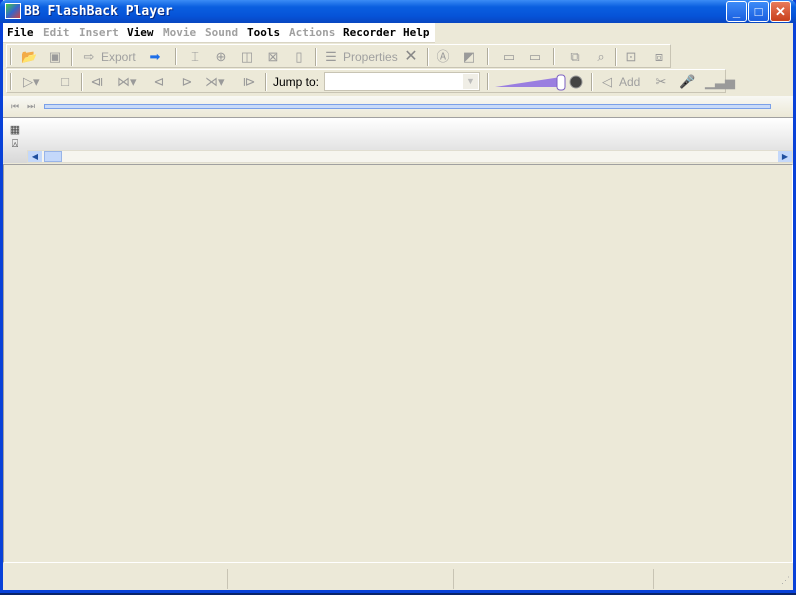 Image resolution: width=796 pixels, height=595 pixels. I want to click on levels-icon: ▁▃▅, so click(720, 82).